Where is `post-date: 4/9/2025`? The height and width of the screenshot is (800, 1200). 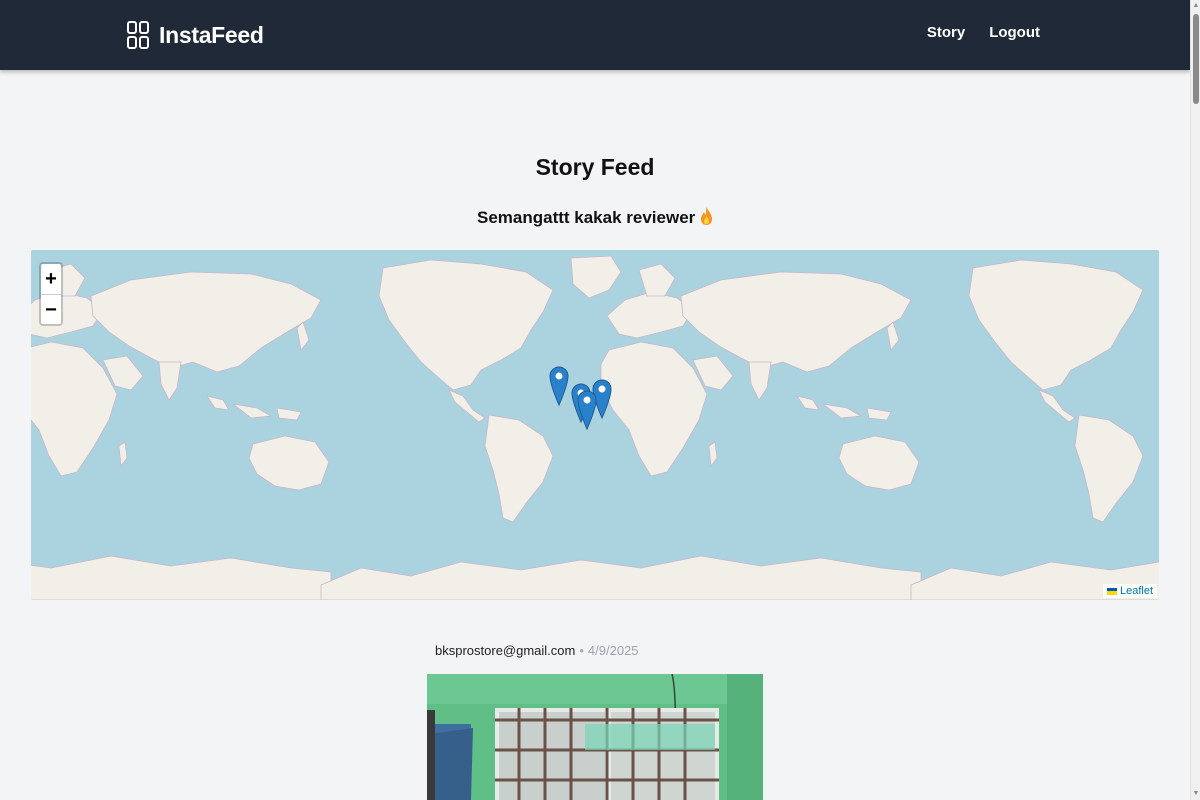
post-date: 4/9/2025 is located at coordinates (613, 650).